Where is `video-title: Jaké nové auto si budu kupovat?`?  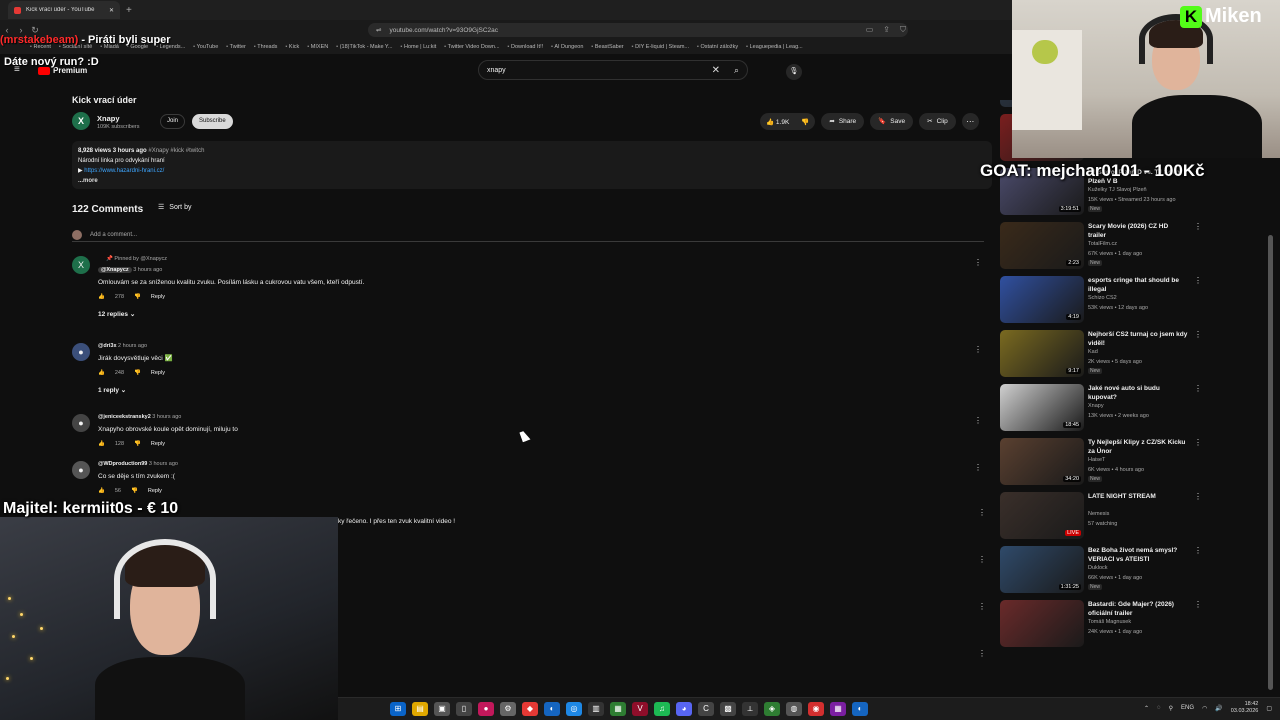 video-title: Jaké nové auto si budu kupovat? is located at coordinates (1138, 393).